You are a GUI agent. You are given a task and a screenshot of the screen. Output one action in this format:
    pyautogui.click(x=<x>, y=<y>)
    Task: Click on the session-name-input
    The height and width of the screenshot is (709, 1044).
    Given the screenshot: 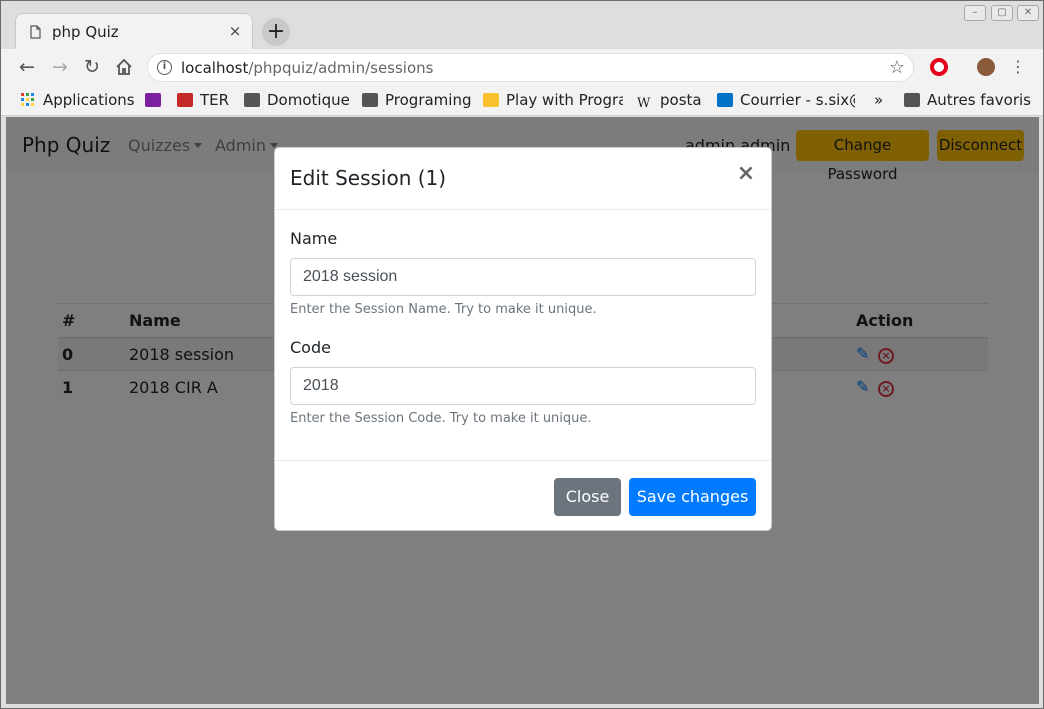 What is the action you would take?
    pyautogui.click(x=523, y=277)
    